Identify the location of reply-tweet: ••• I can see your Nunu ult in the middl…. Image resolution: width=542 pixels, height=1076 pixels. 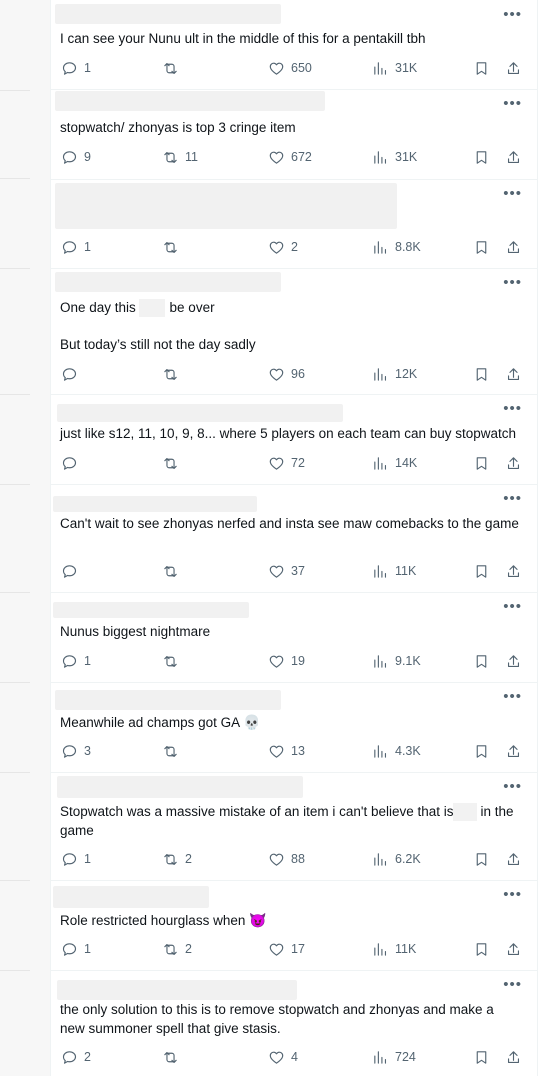
(294, 45).